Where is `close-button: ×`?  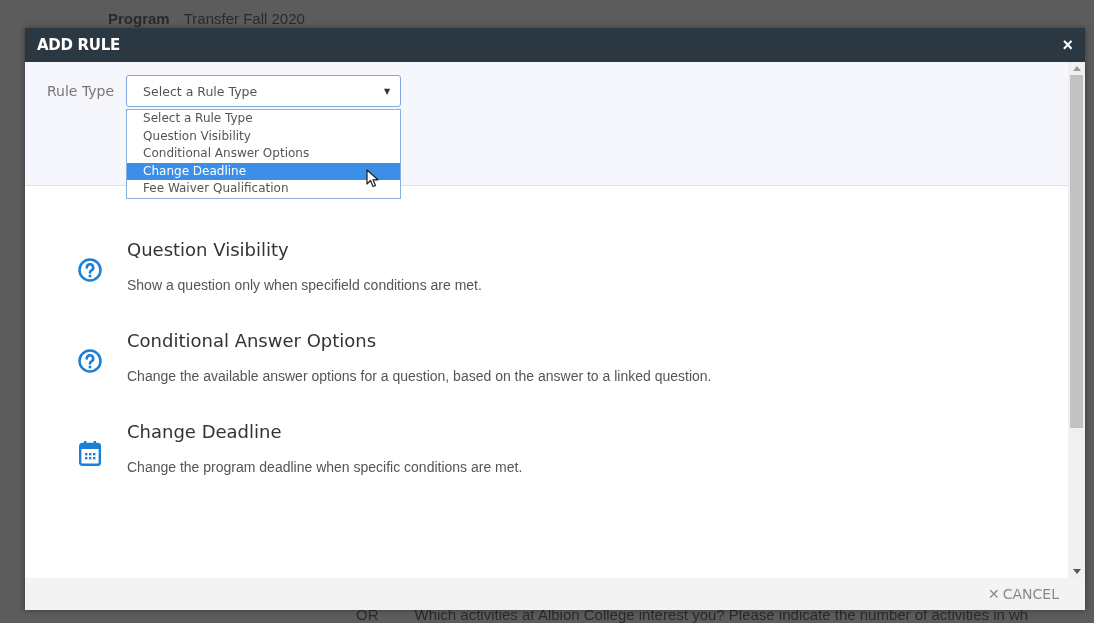 close-button: × is located at coordinates (1067, 45).